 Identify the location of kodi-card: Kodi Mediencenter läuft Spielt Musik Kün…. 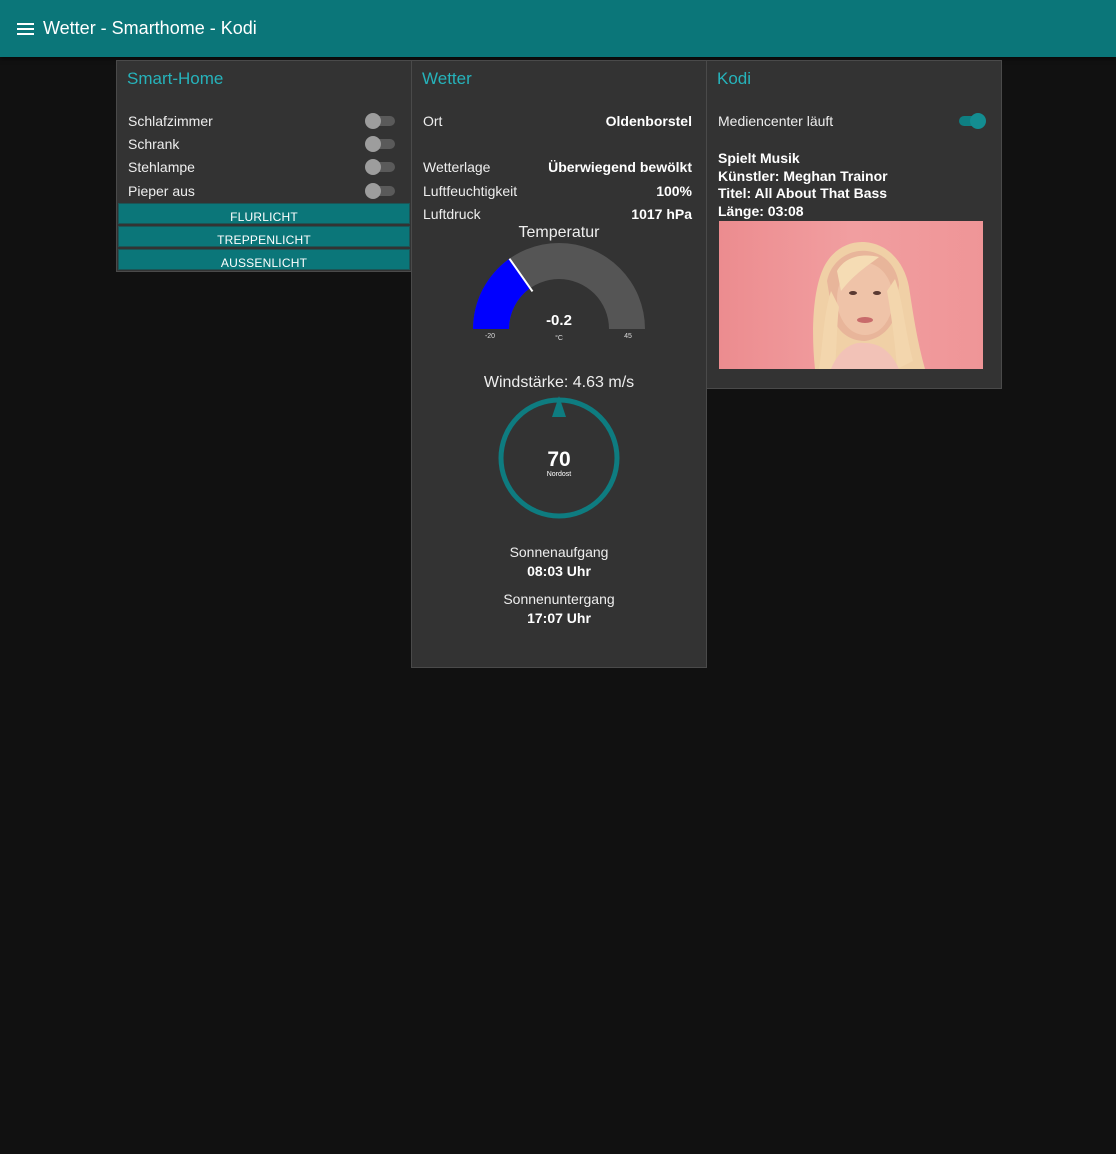
(854, 224).